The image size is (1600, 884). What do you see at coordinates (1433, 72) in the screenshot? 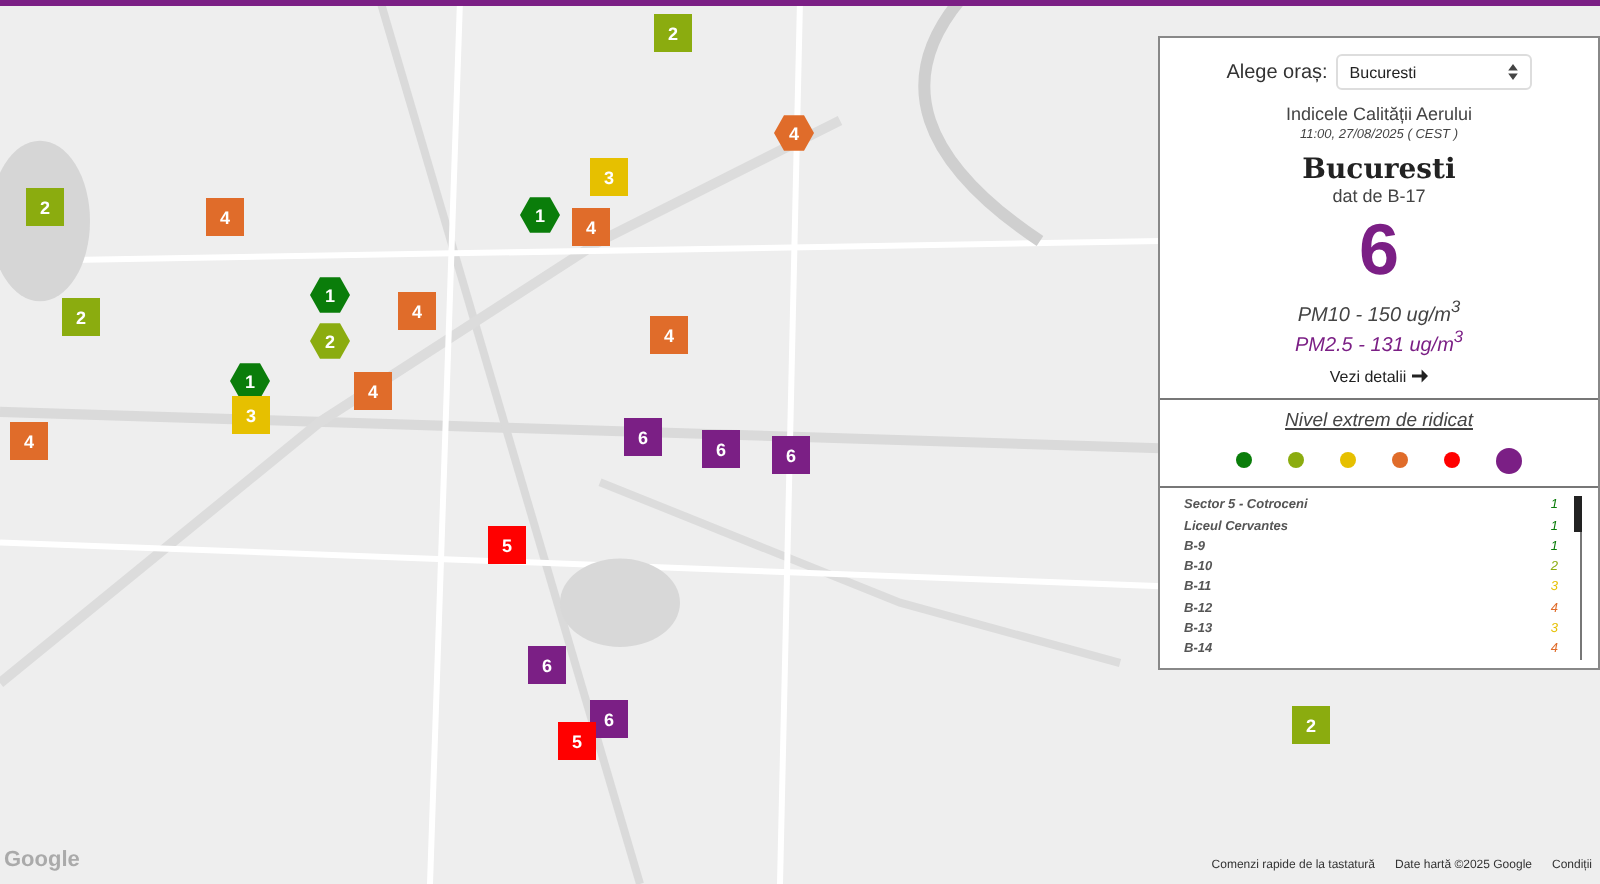
I see `city-select: Bucuresti` at bounding box center [1433, 72].